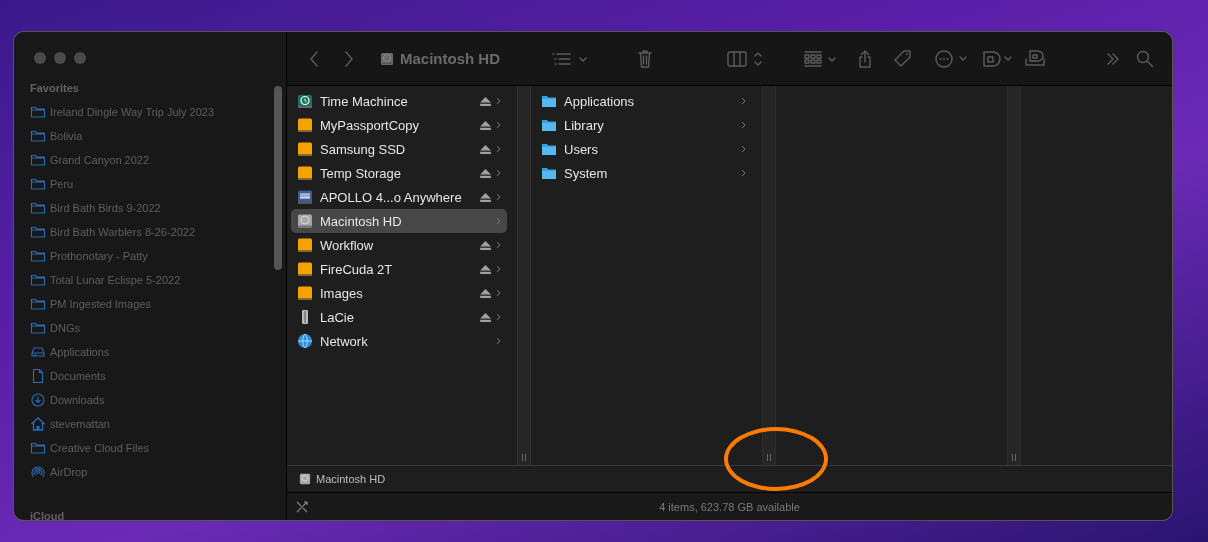 The image size is (1208, 542). I want to click on window-title: Macintosh HD, so click(450, 58).